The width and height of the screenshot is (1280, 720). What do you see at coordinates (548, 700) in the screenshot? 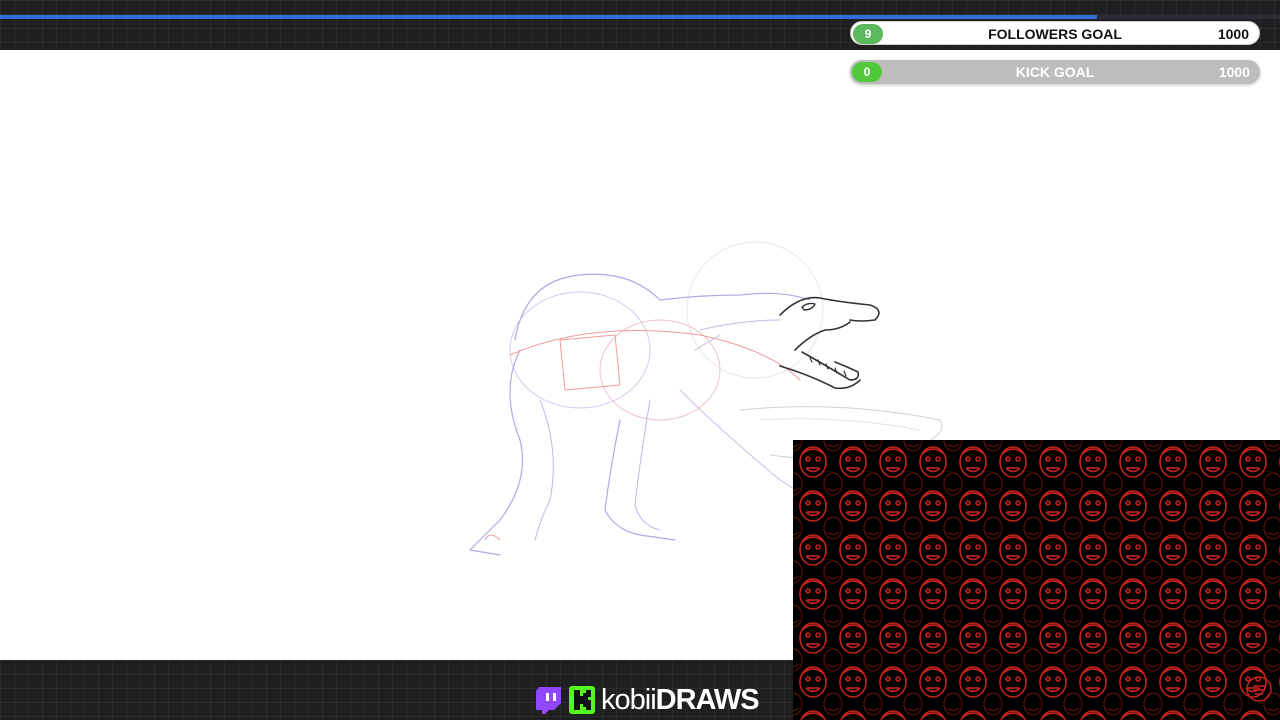
I see `twitch-icon` at bounding box center [548, 700].